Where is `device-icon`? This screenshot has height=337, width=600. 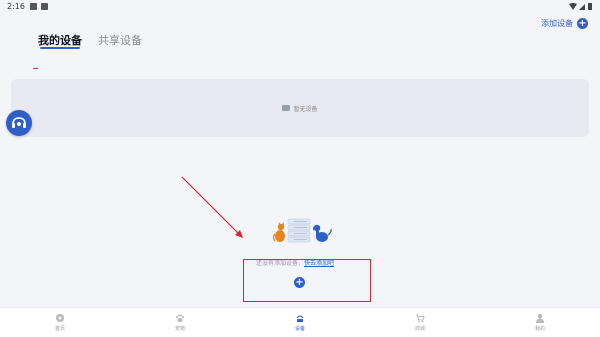
device-icon is located at coordinates (300, 318).